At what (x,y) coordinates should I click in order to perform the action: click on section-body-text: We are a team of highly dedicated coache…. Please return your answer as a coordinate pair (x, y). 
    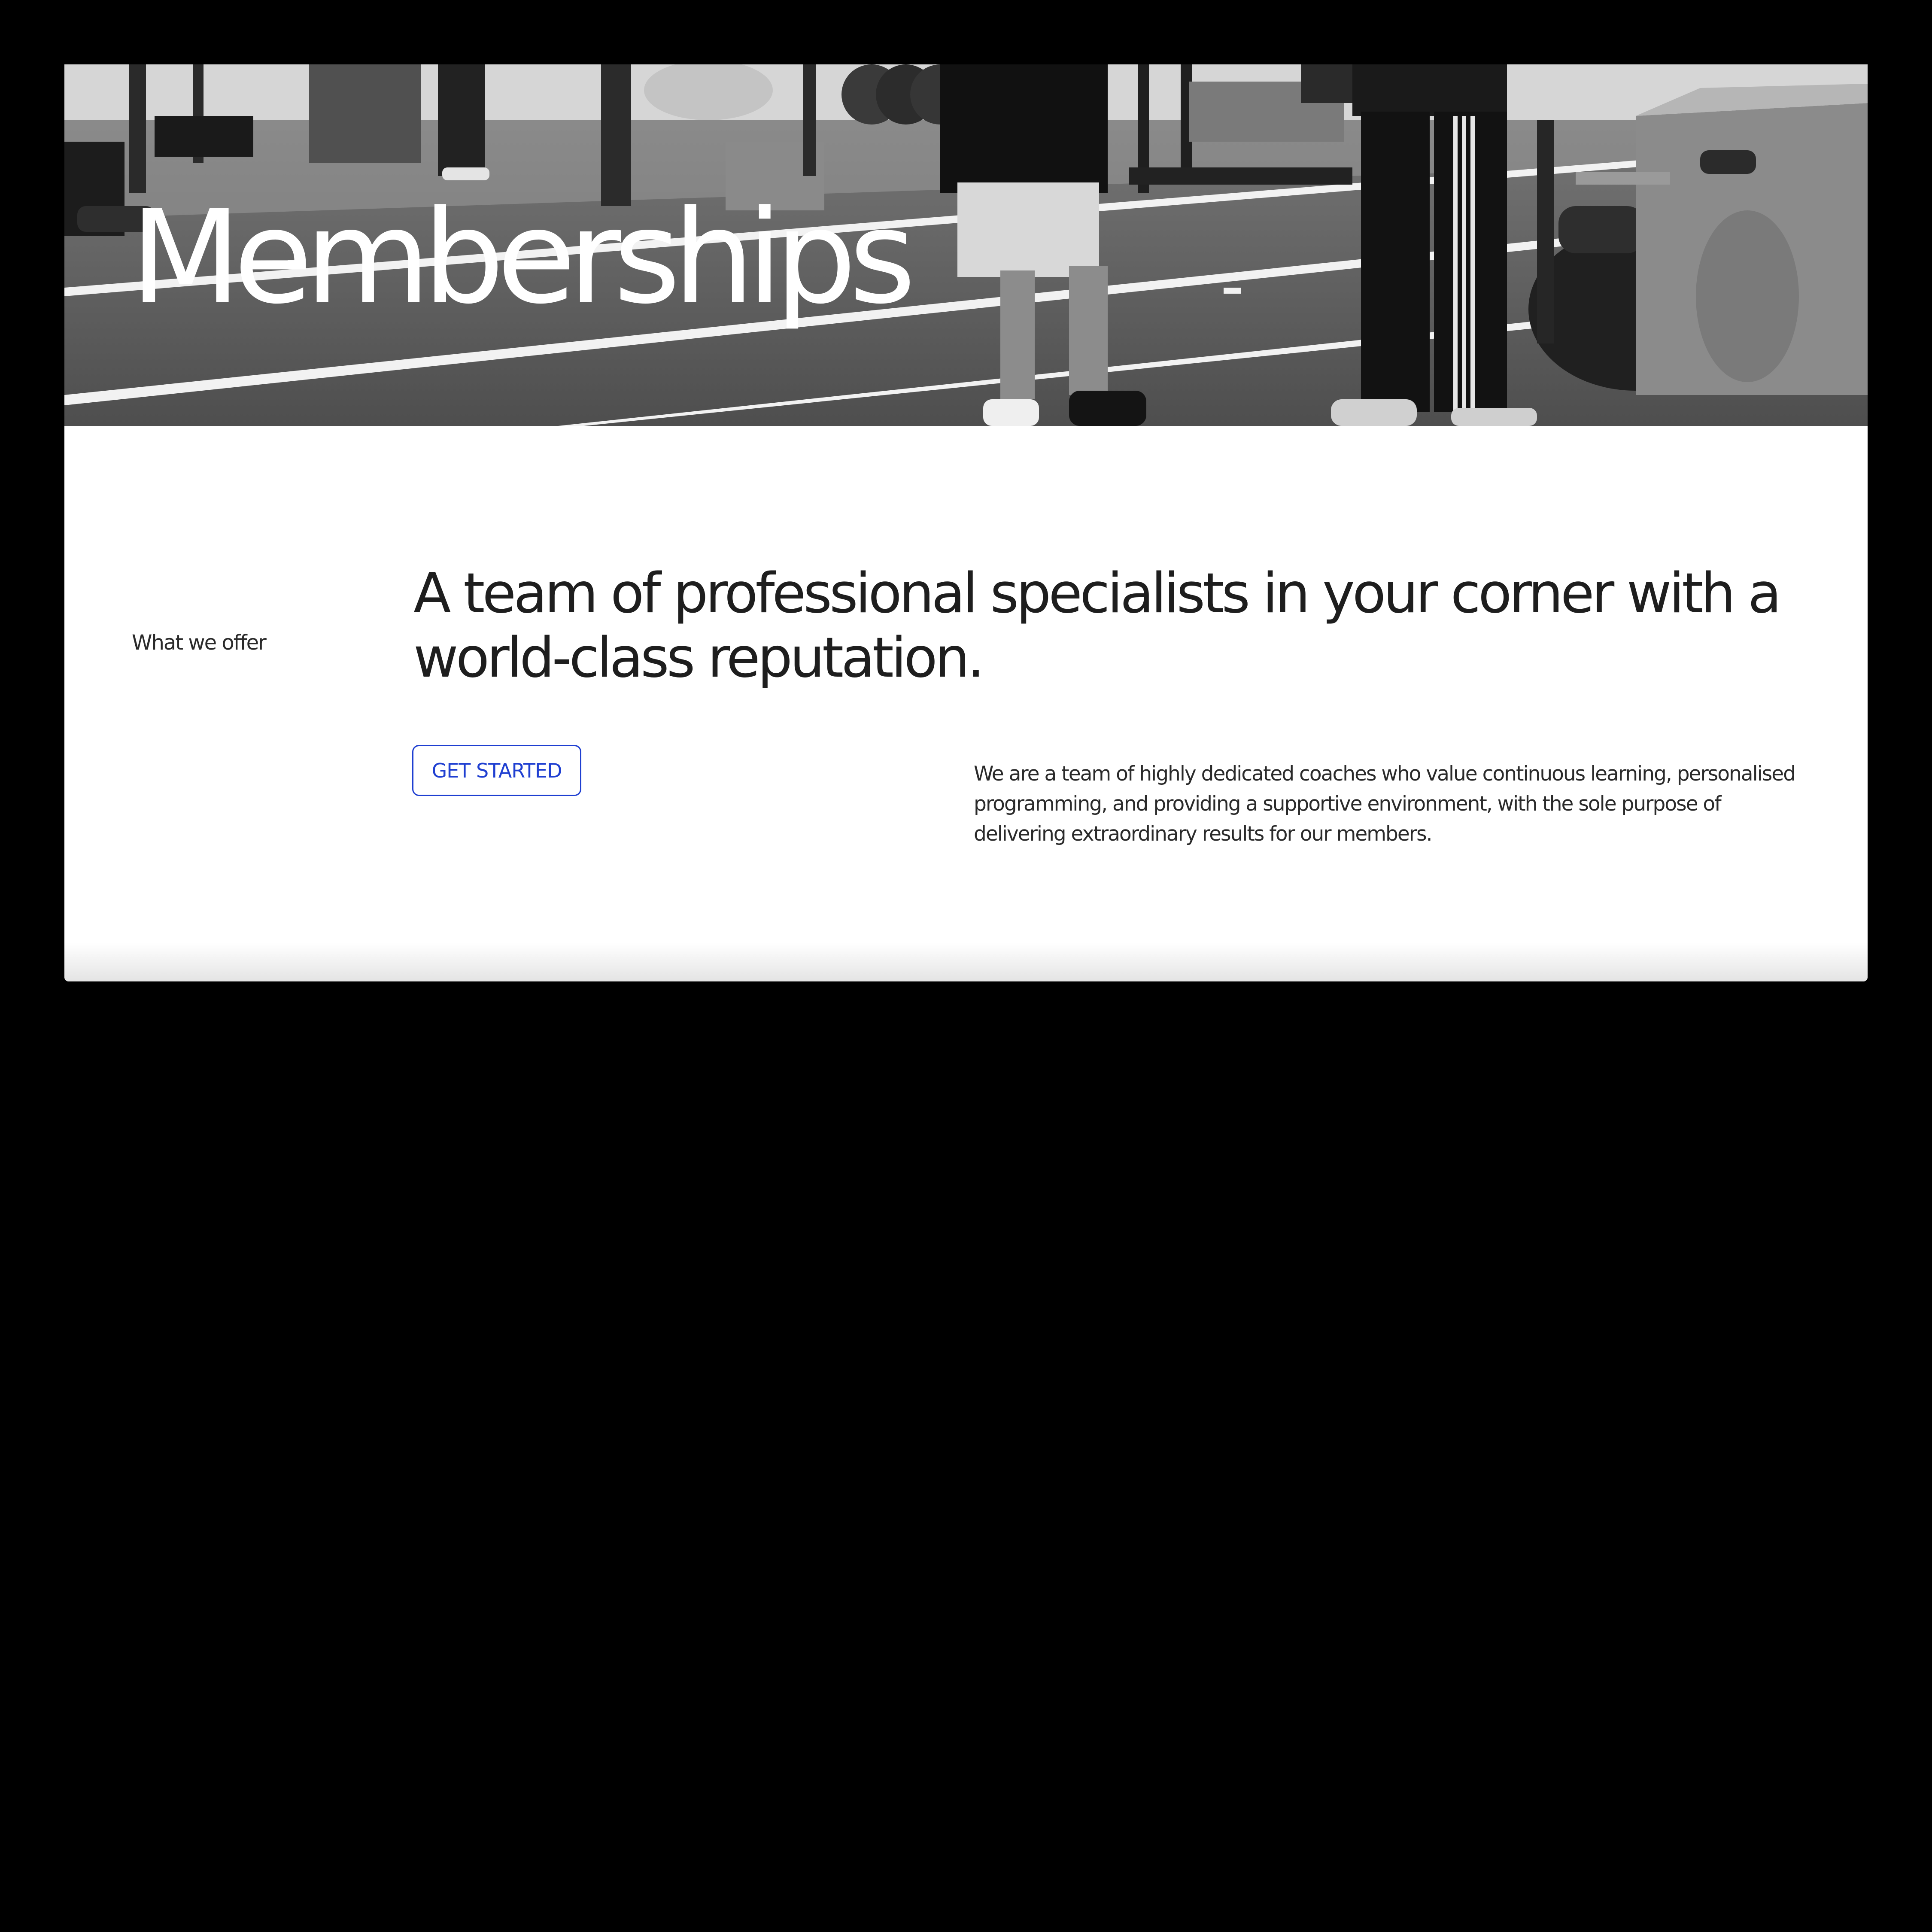
    Looking at the image, I should click on (1385, 804).